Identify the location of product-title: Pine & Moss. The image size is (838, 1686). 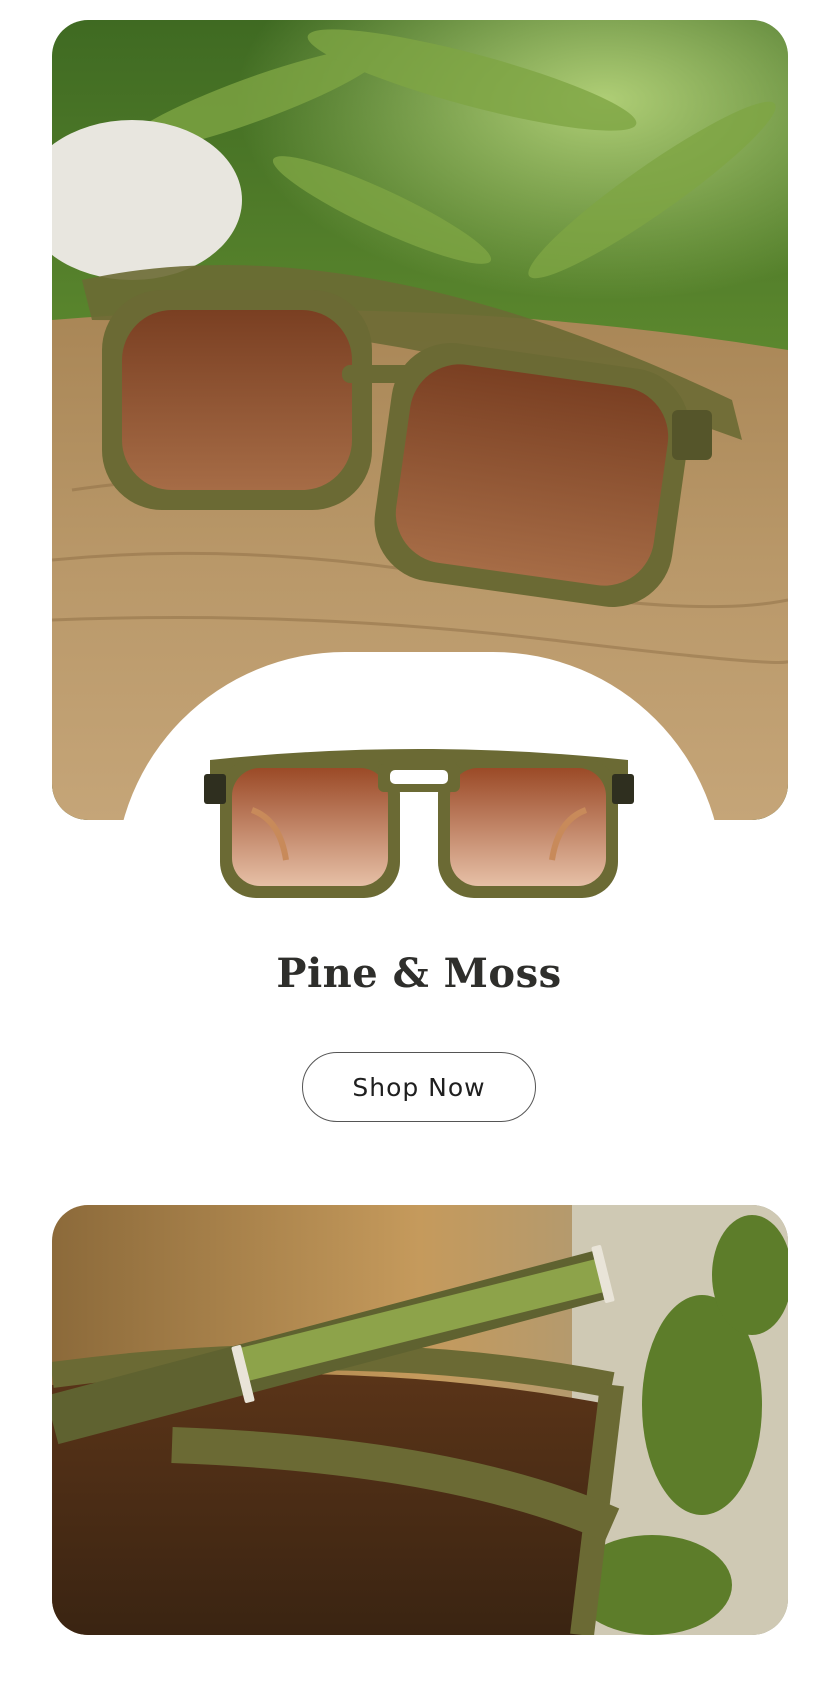
(419, 973).